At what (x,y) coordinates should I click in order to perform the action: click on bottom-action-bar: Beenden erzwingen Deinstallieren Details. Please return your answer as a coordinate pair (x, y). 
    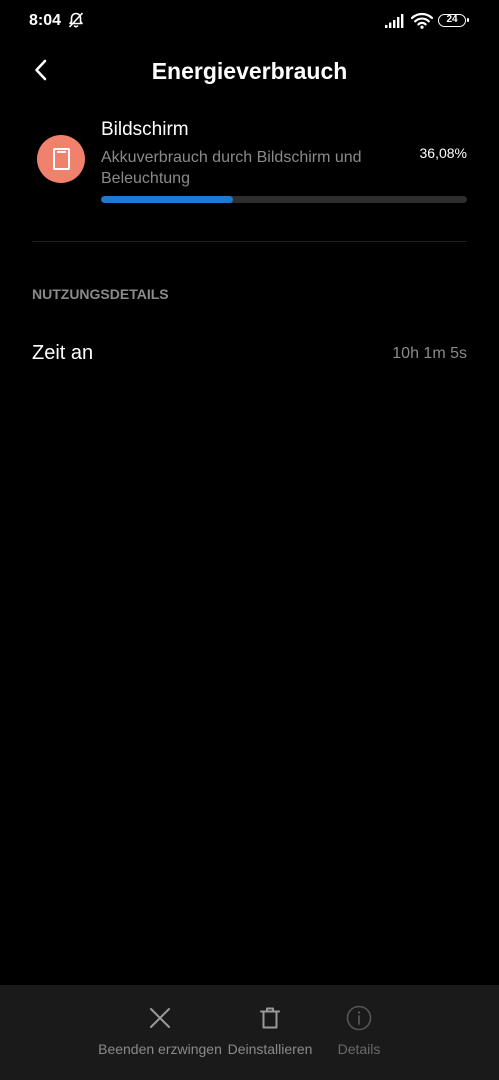
    Looking at the image, I should click on (249, 1032).